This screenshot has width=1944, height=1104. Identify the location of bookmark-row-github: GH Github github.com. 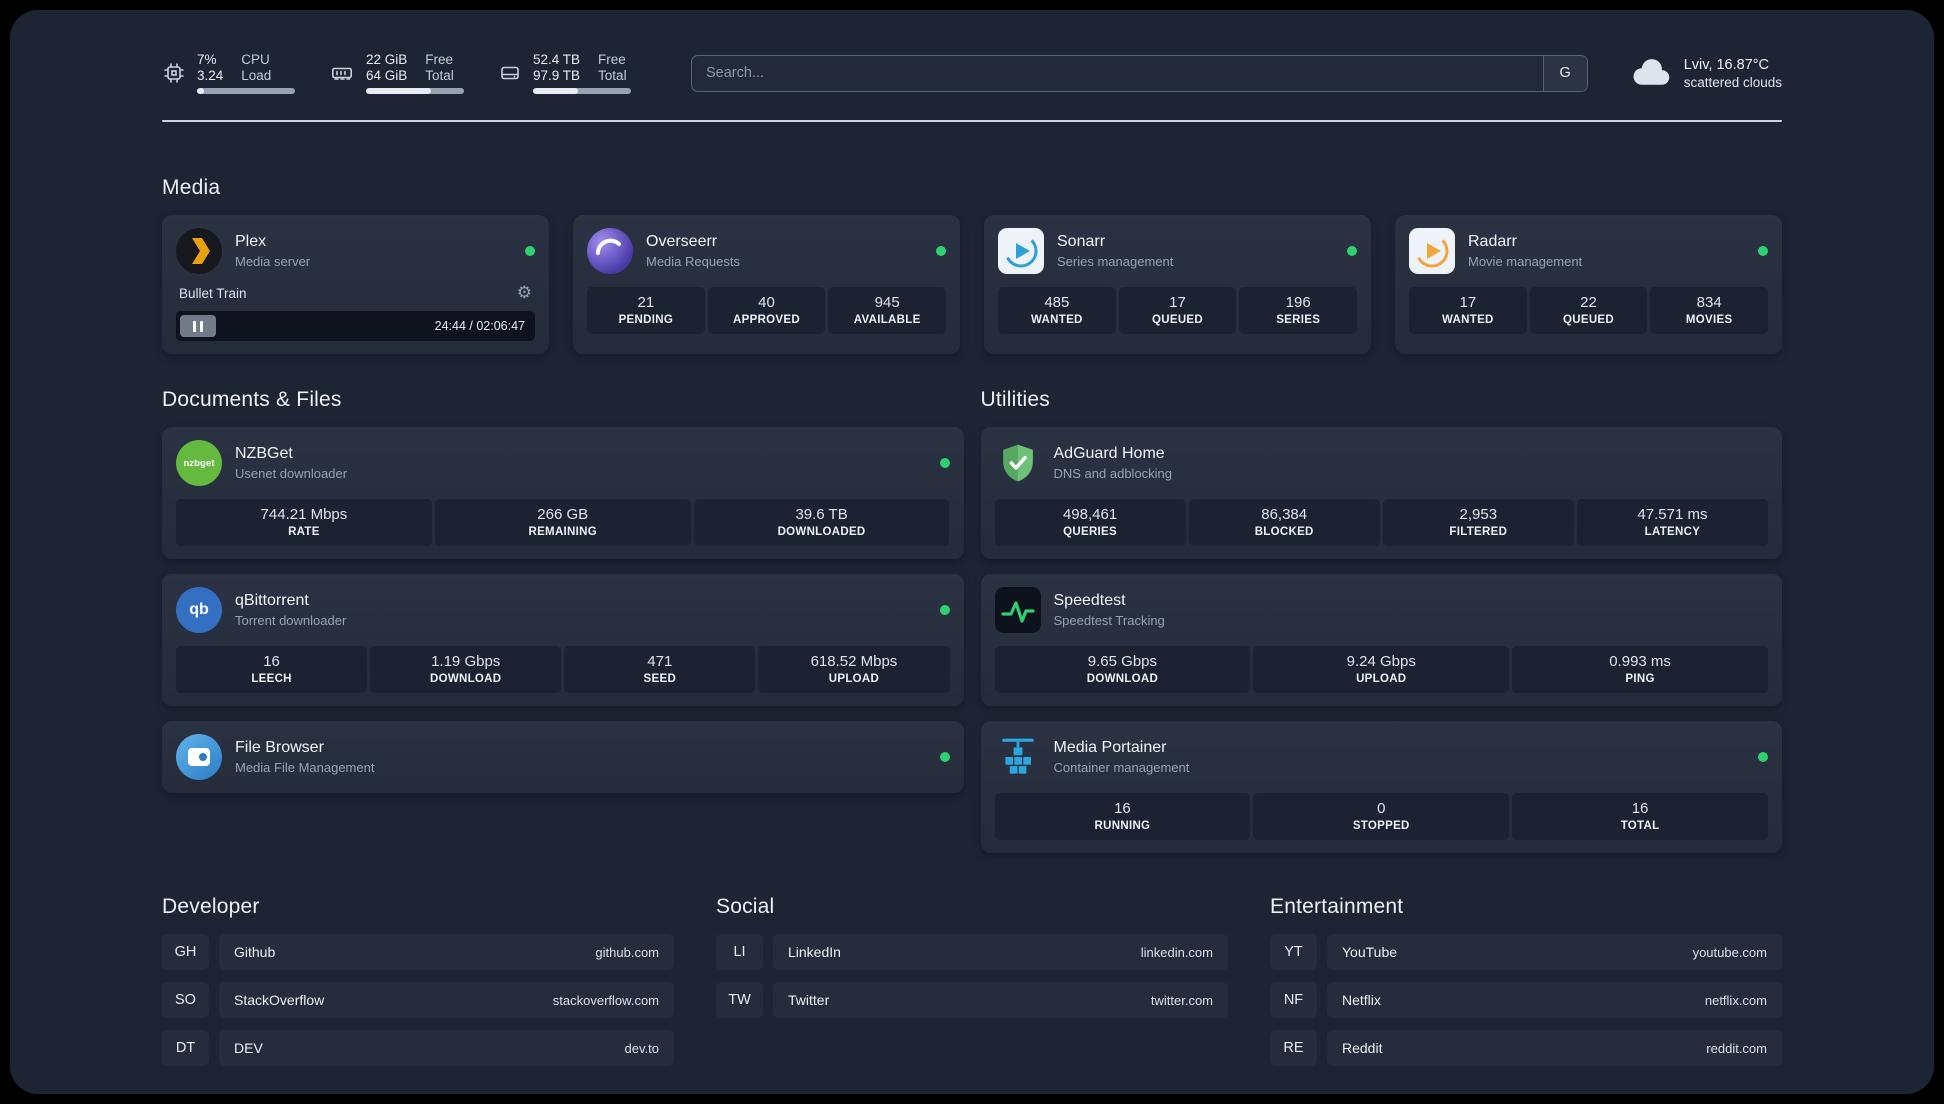
(418, 952).